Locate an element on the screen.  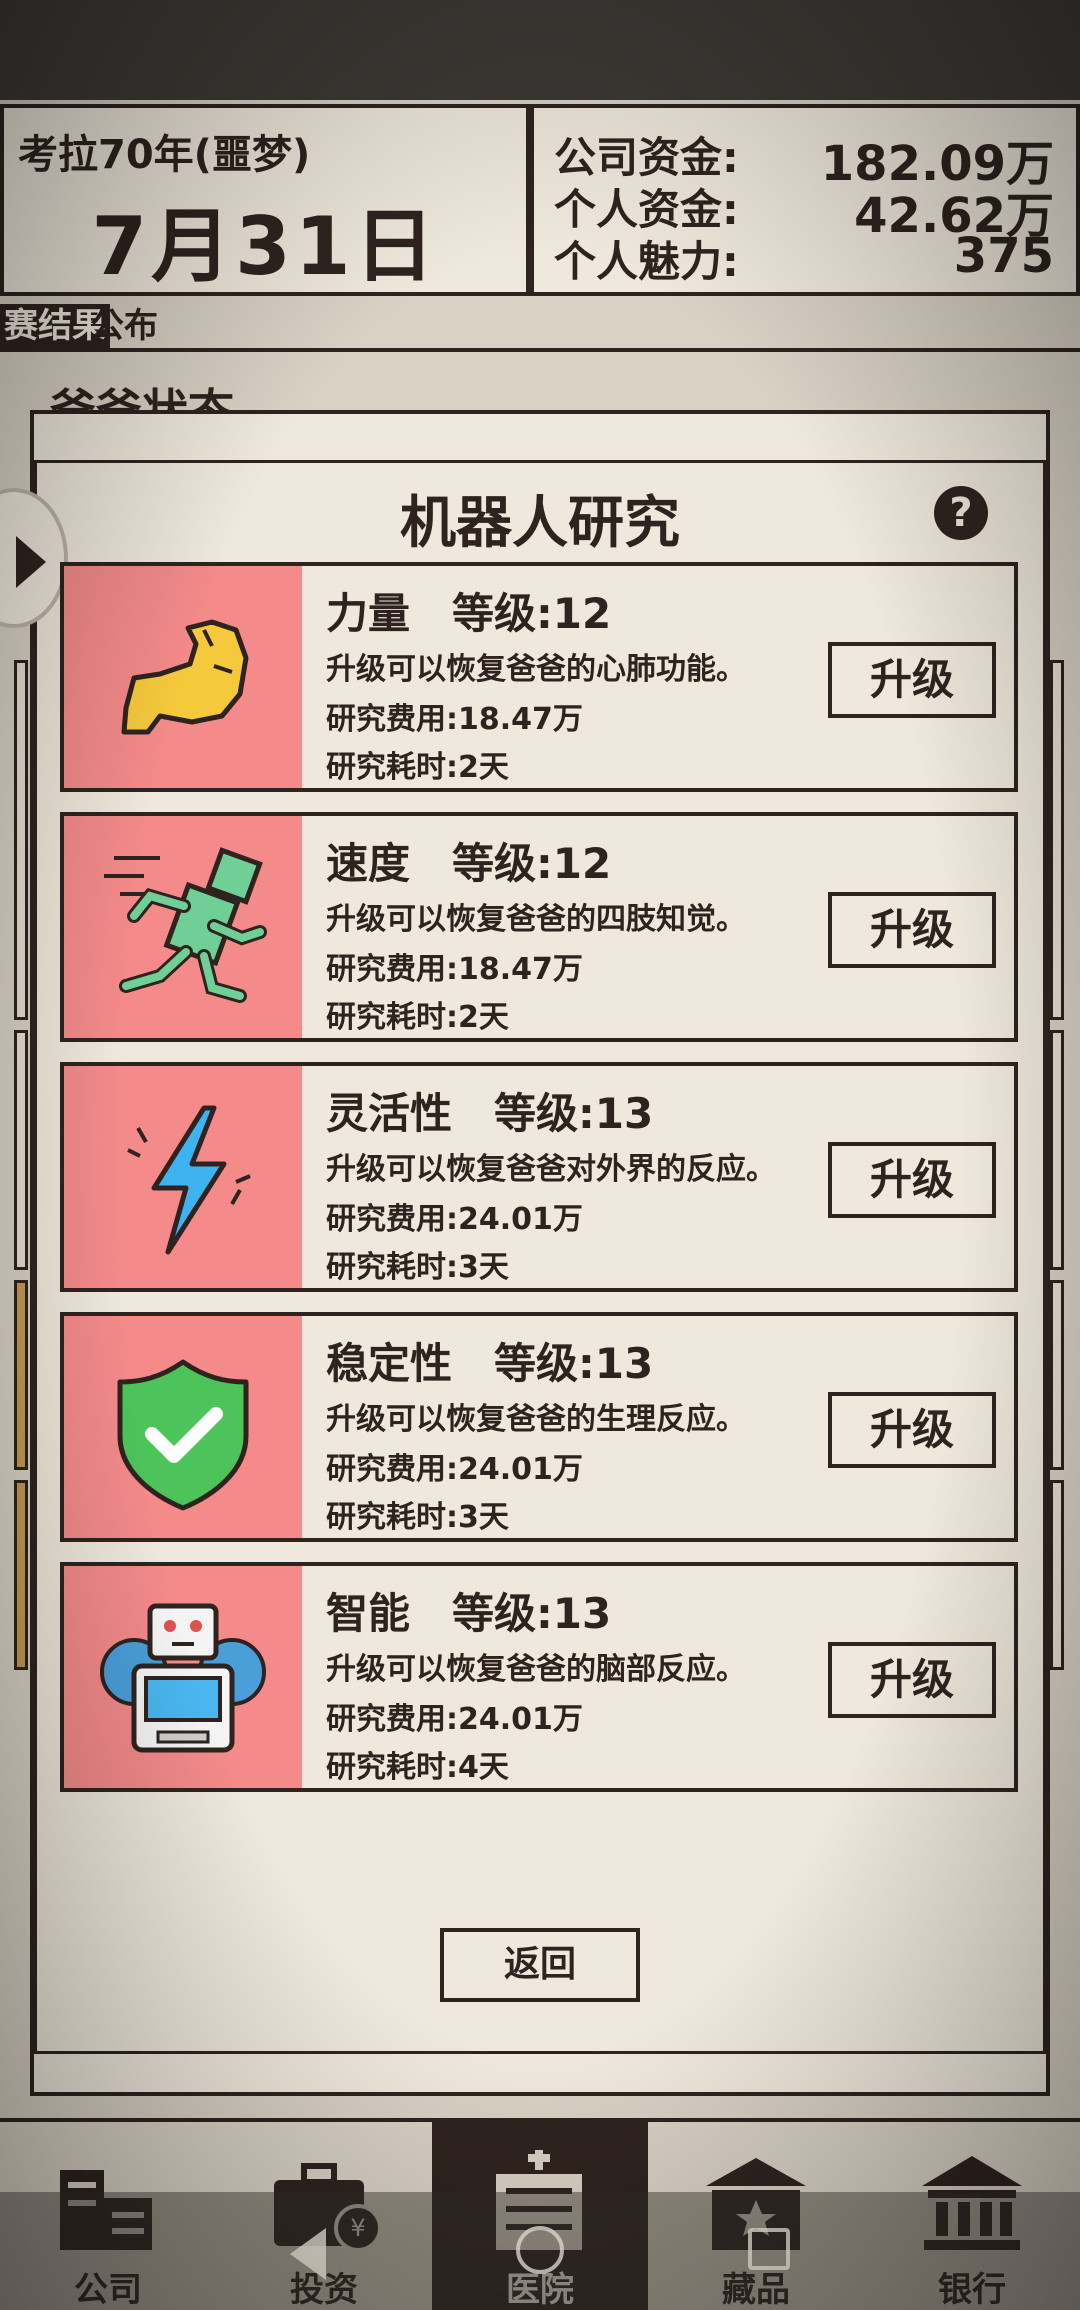
research-description: 升级可以恢复爸爸的生理反应。 is located at coordinates (536, 1419).